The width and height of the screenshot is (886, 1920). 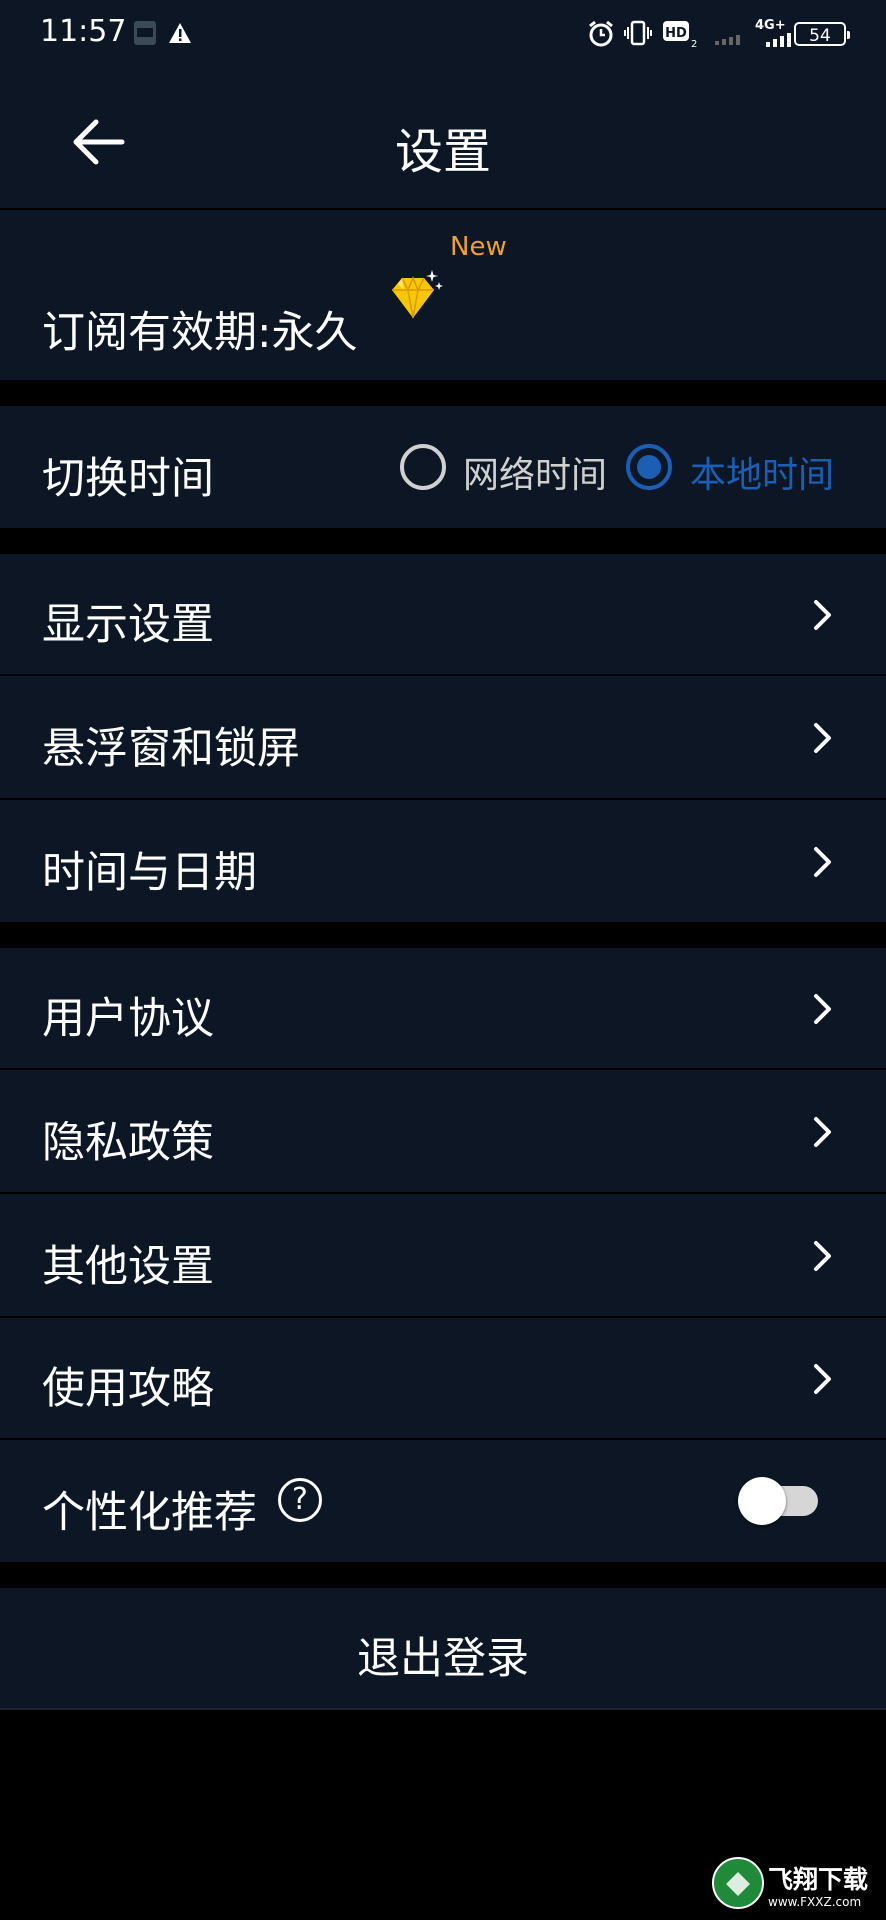 I want to click on new-badge: New, so click(x=478, y=247).